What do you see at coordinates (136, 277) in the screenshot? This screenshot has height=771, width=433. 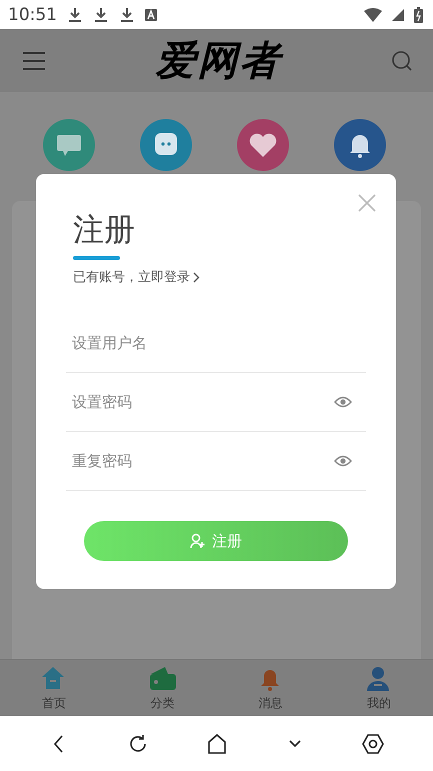 I see `login-link: 已有账号，立即登录` at bounding box center [136, 277].